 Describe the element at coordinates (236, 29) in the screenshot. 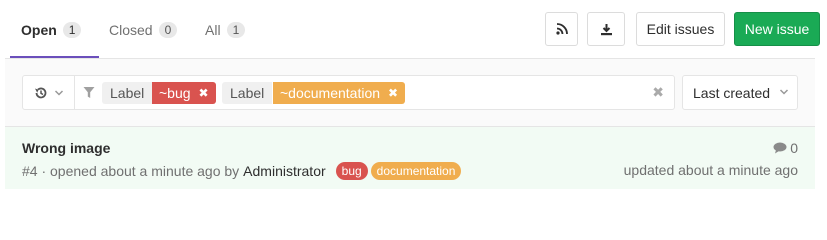

I see `tab-all-count: 1` at that location.